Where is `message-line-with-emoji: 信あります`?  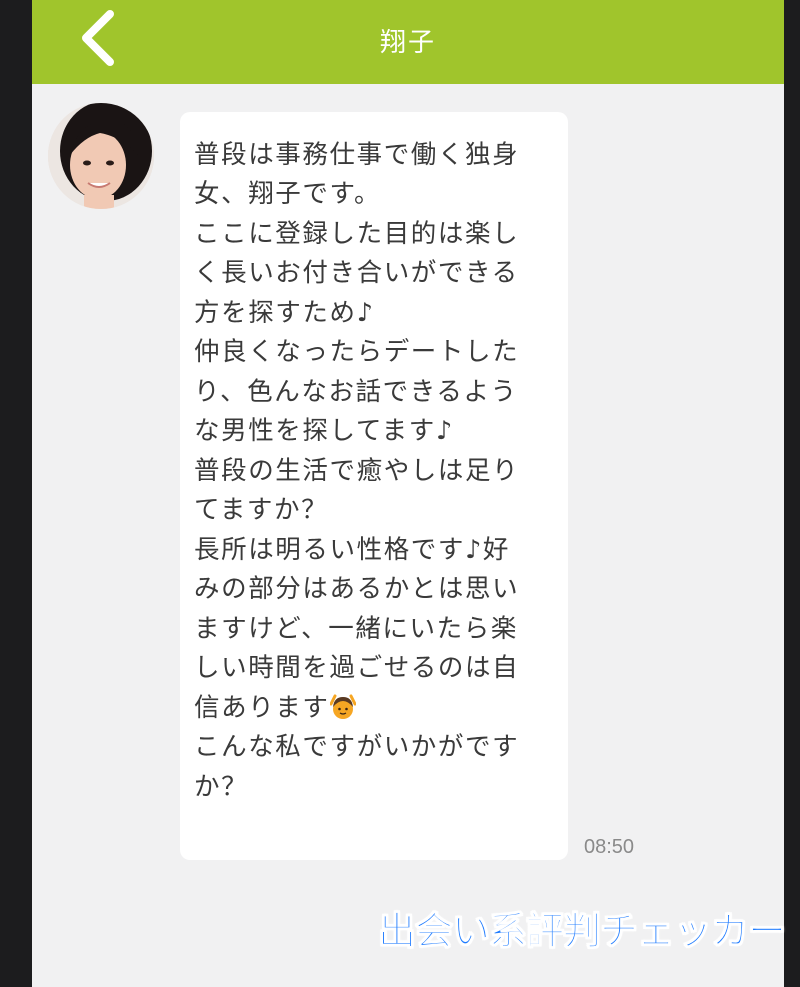
message-line-with-emoji: 信あります is located at coordinates (275, 705).